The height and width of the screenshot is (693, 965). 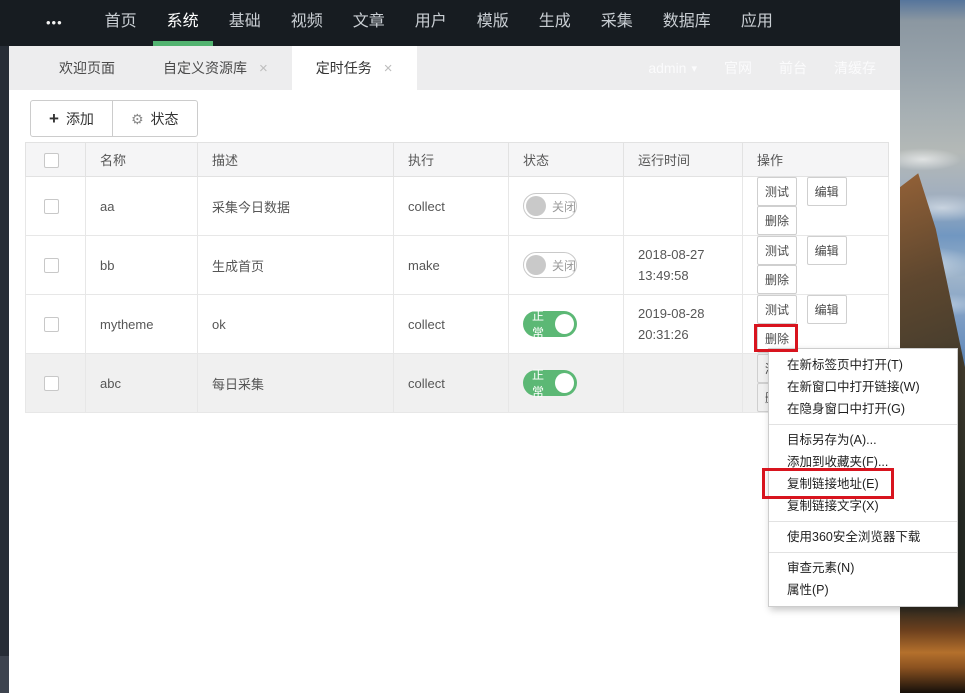 What do you see at coordinates (245, 23) in the screenshot?
I see `nav-item-basic: 基础` at bounding box center [245, 23].